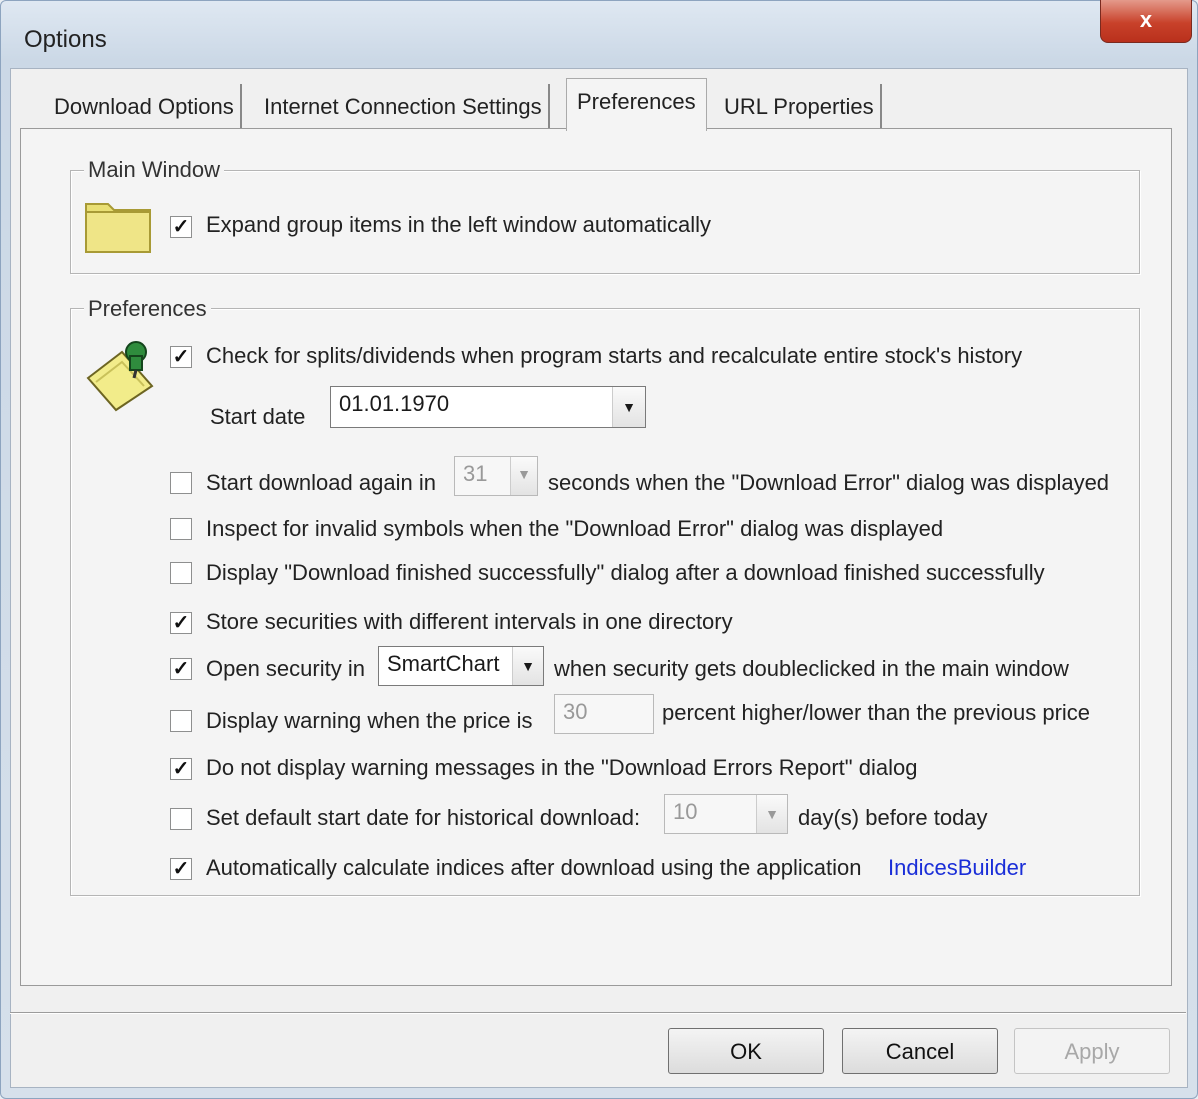  What do you see at coordinates (488, 407) in the screenshot?
I see `start-date-picker: 01.01.1970 ▼` at bounding box center [488, 407].